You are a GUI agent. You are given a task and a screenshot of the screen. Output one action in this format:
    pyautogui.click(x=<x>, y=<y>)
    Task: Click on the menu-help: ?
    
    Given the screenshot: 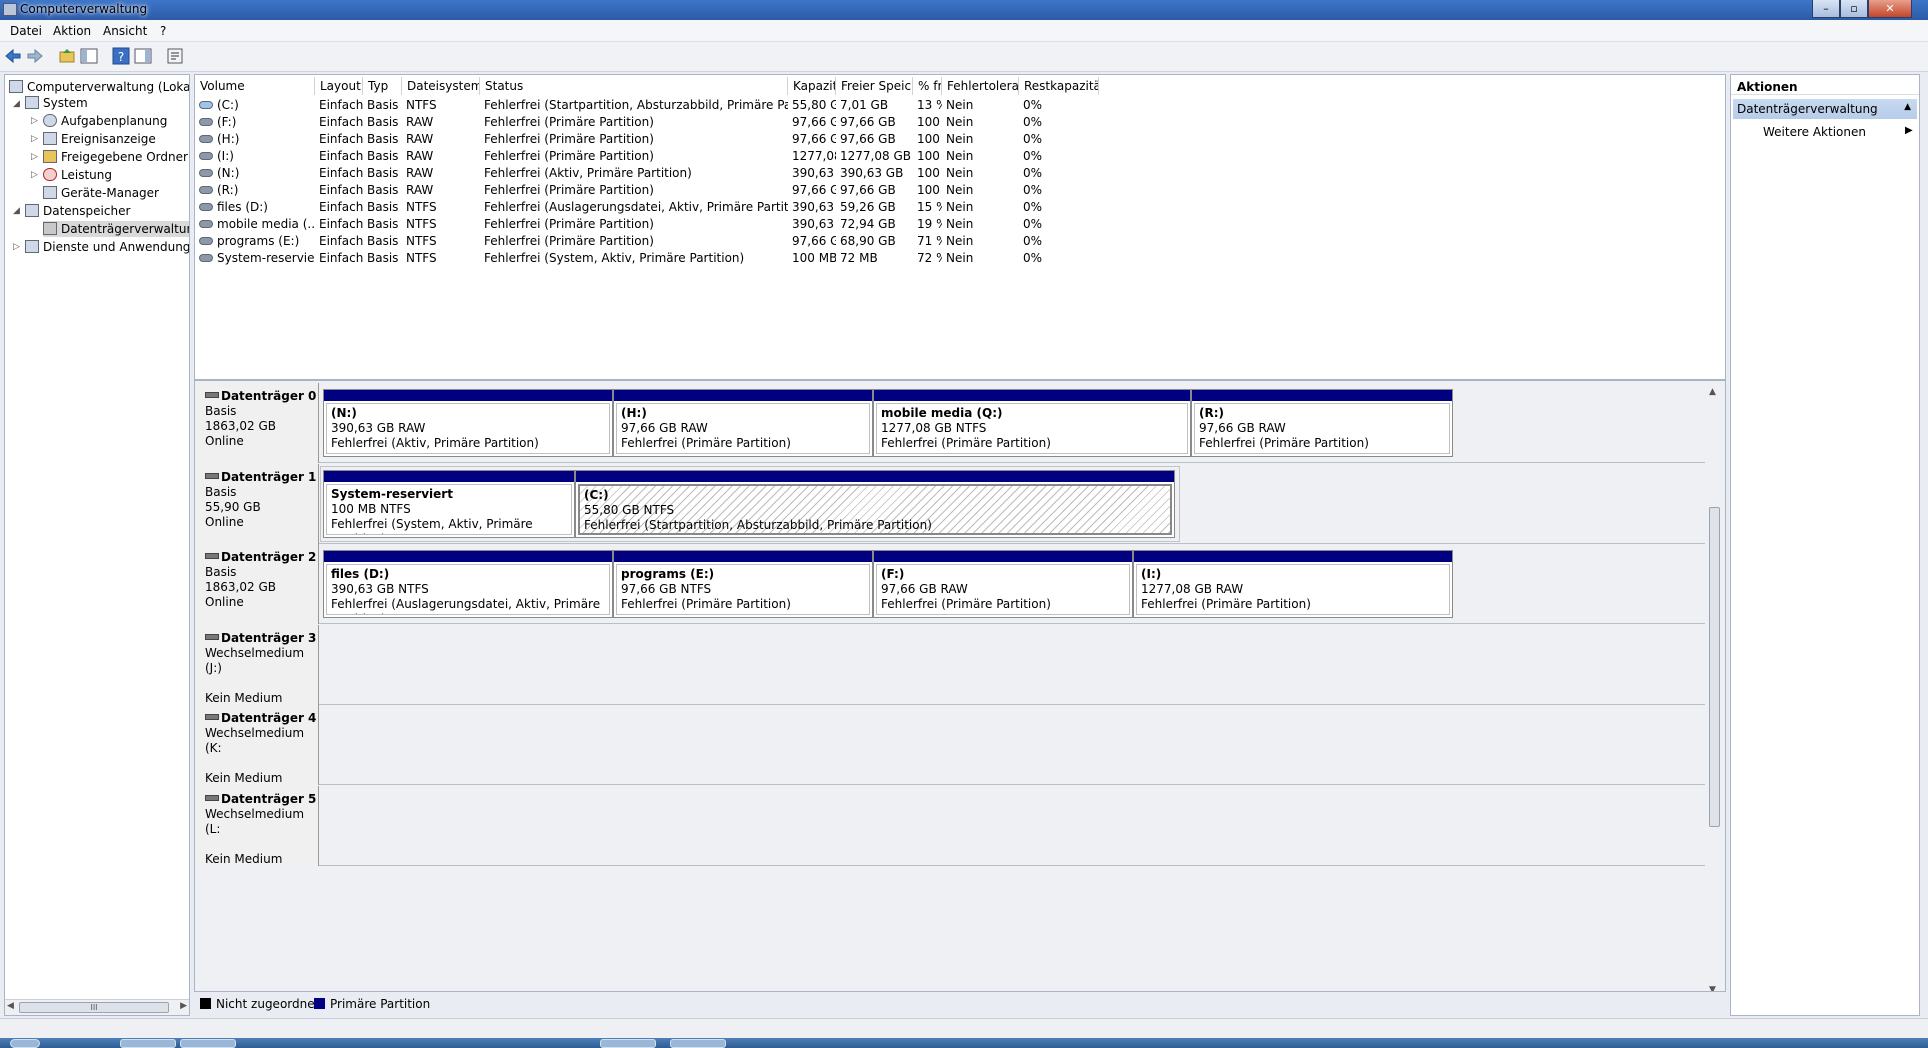 What is the action you would take?
    pyautogui.click(x=163, y=31)
    